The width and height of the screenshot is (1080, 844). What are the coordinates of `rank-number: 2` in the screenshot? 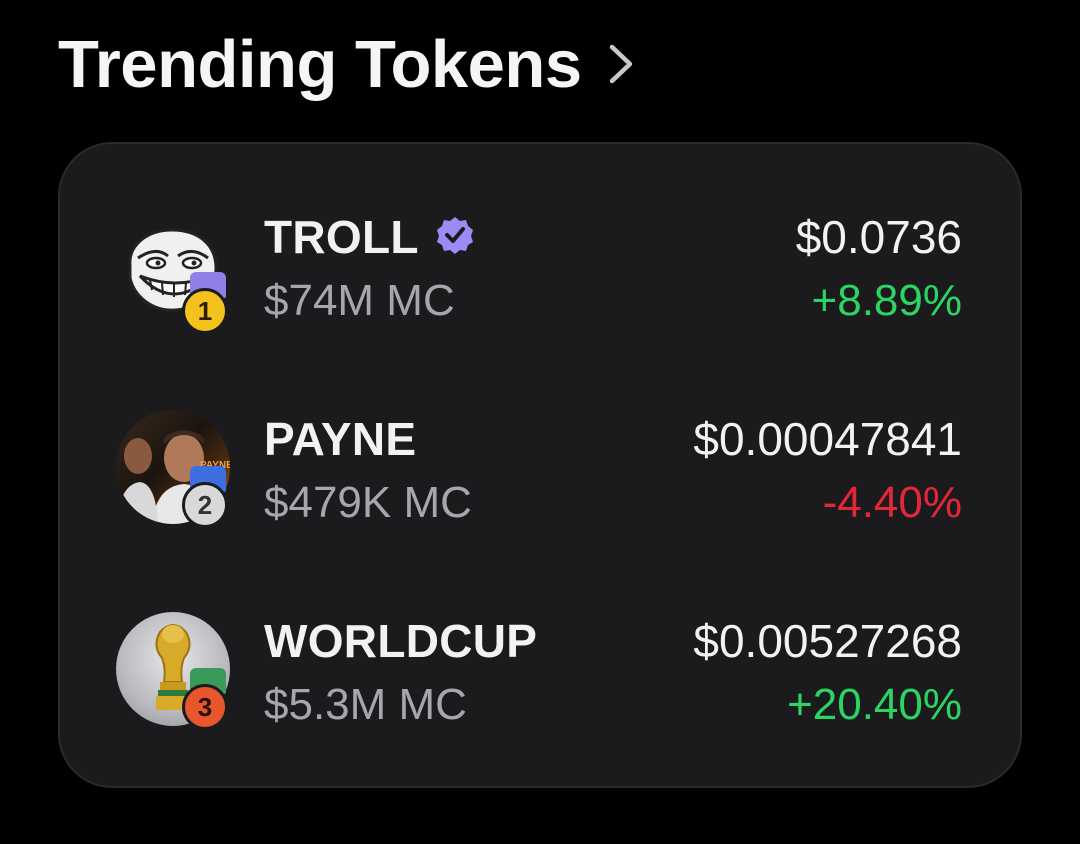 It's located at (205, 504).